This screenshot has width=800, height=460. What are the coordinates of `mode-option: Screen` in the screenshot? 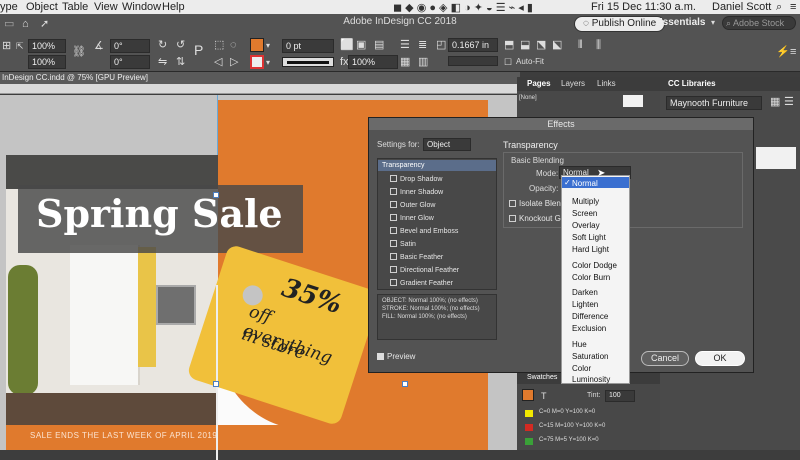 It's located at (584, 213).